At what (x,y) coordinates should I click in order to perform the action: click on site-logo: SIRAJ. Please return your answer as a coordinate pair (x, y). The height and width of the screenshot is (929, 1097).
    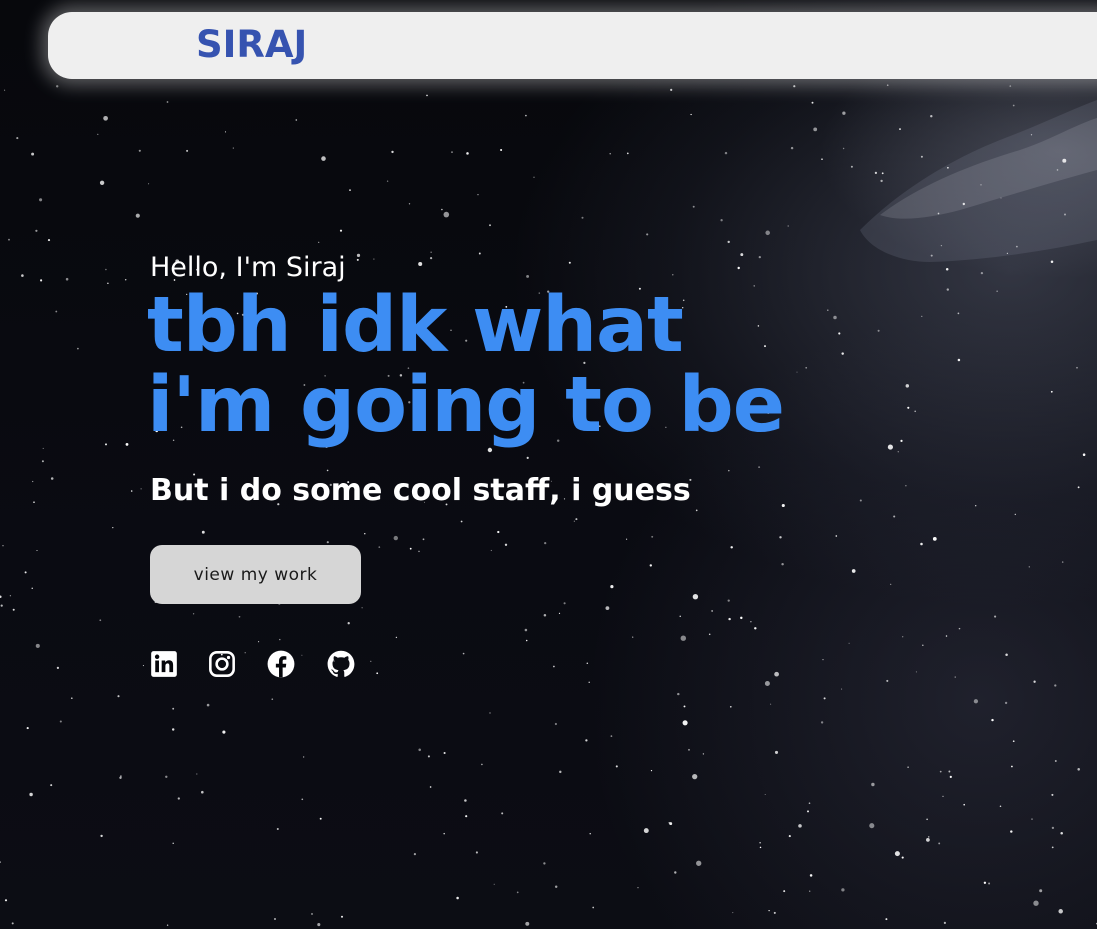
    Looking at the image, I should click on (251, 45).